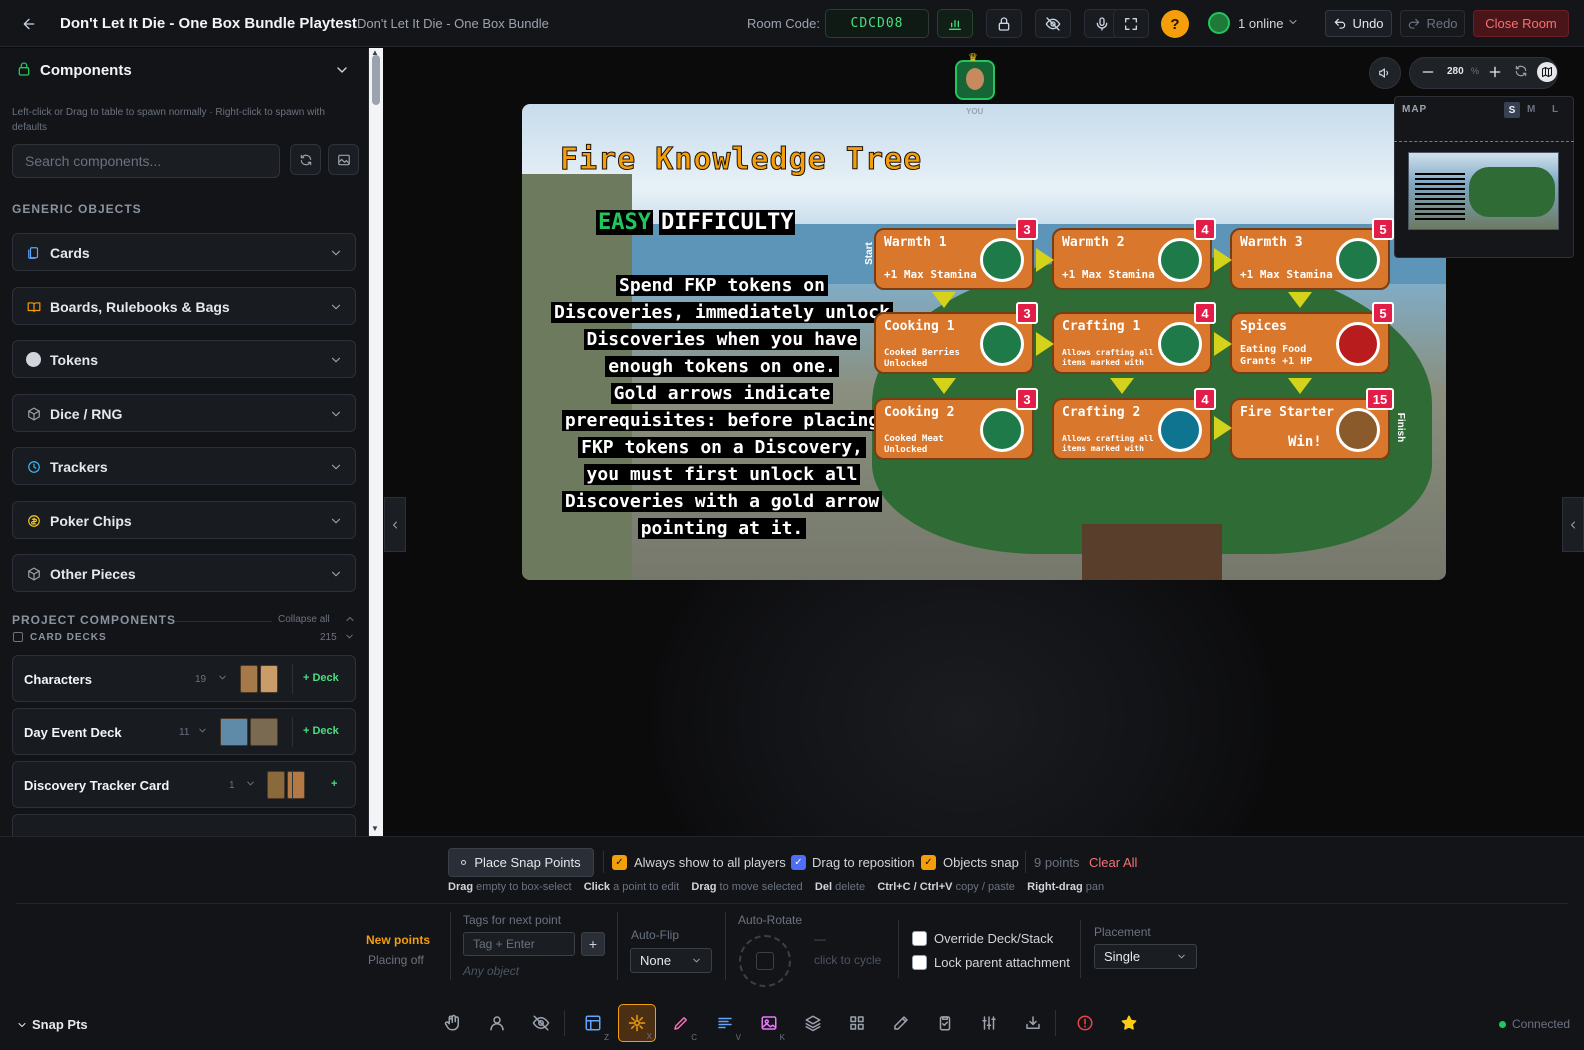 The height and width of the screenshot is (1050, 1584). Describe the element at coordinates (619, 862) in the screenshot. I see `always-show-checkbox: ✓` at that location.